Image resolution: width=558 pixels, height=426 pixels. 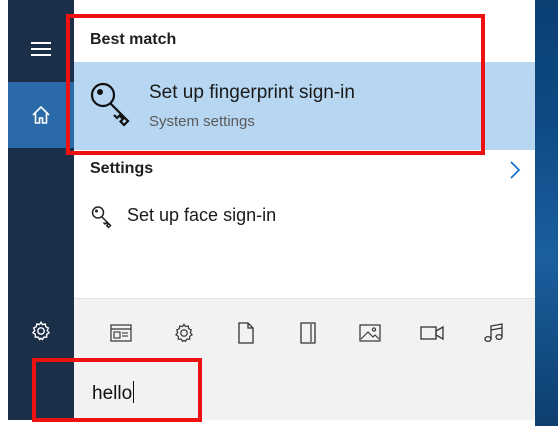 I want to click on video-icon, so click(x=432, y=333).